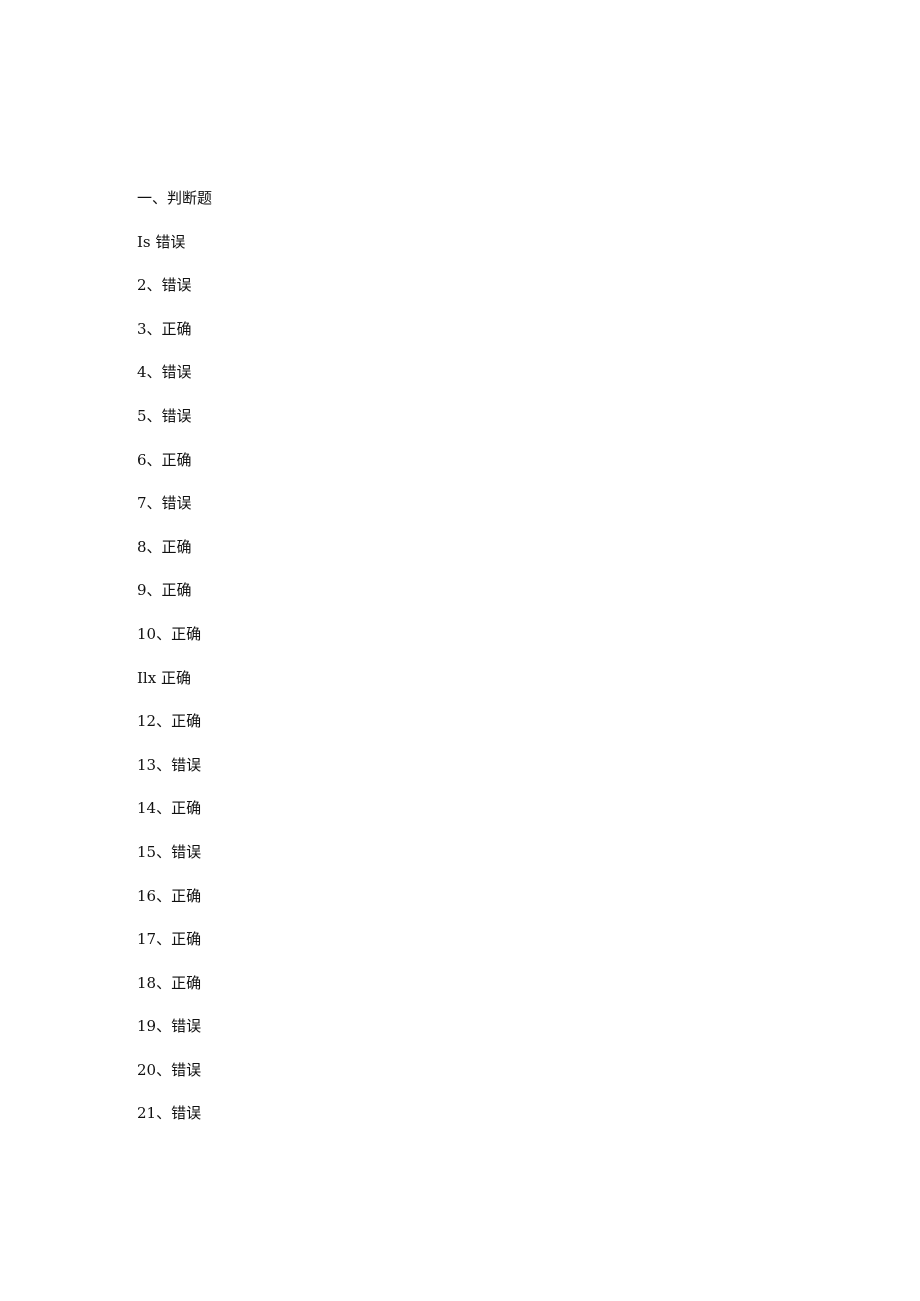 This screenshot has width=920, height=1301. I want to click on answer-item: 10、正确, so click(169, 633).